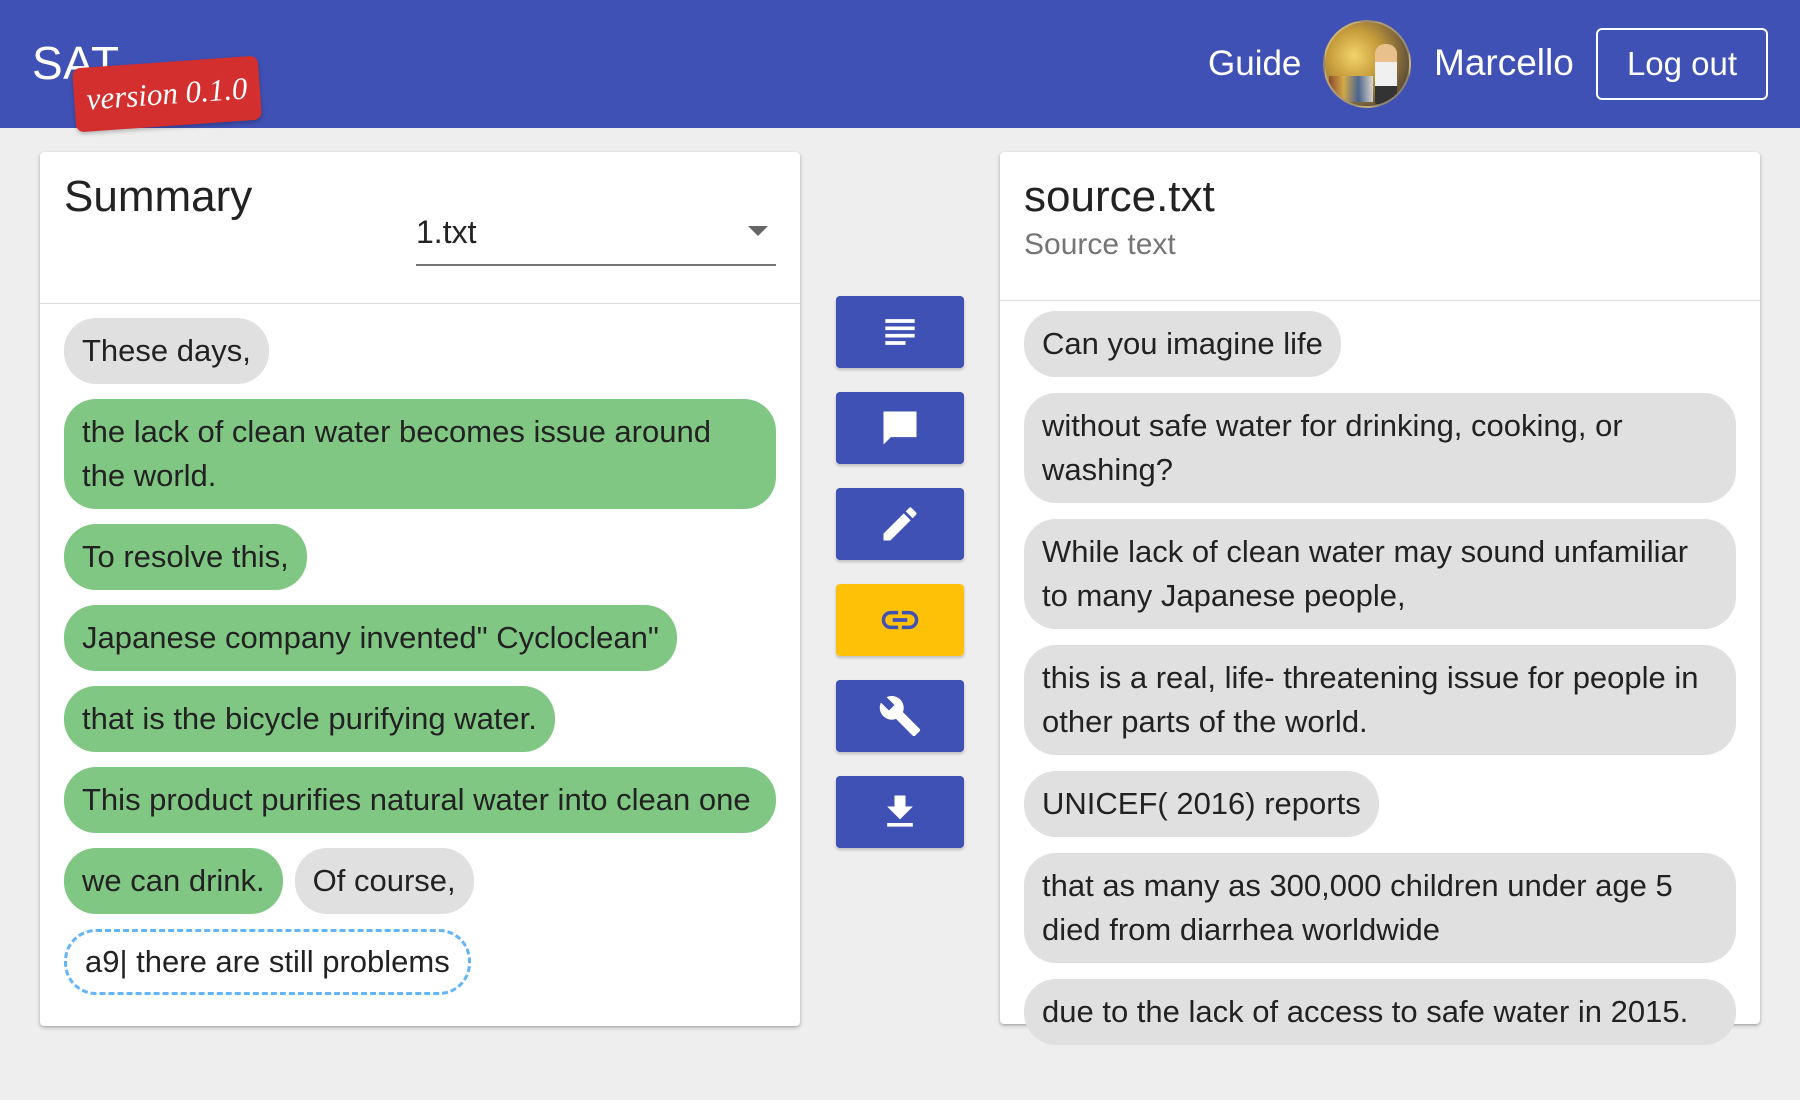 The width and height of the screenshot is (1800, 1100). What do you see at coordinates (1682, 64) in the screenshot?
I see `logout-button: Log out` at bounding box center [1682, 64].